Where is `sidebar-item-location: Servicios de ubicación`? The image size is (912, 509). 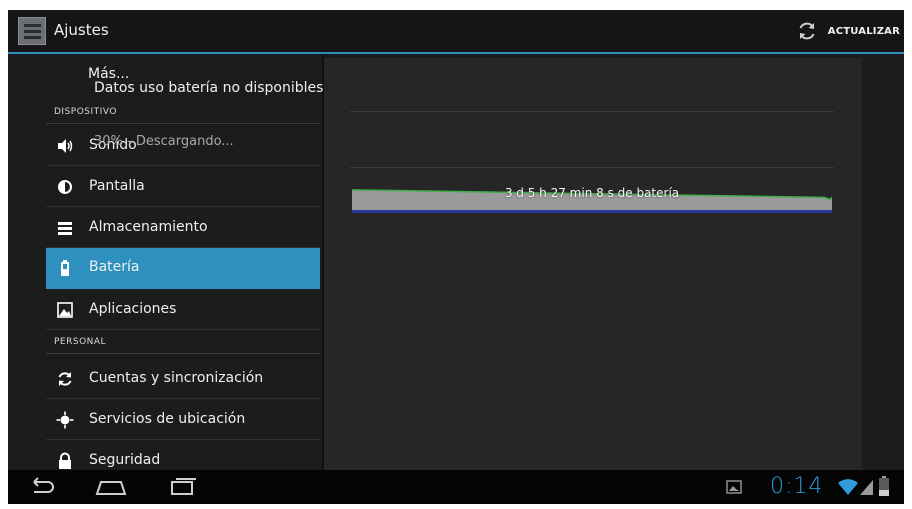
sidebar-item-location: Servicios de ubicación is located at coordinates (183, 420).